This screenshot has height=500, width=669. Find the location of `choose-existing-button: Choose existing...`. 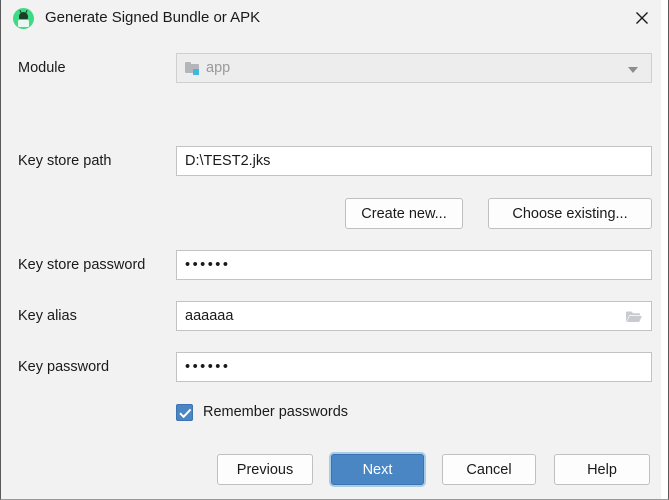

choose-existing-button: Choose existing... is located at coordinates (570, 213).